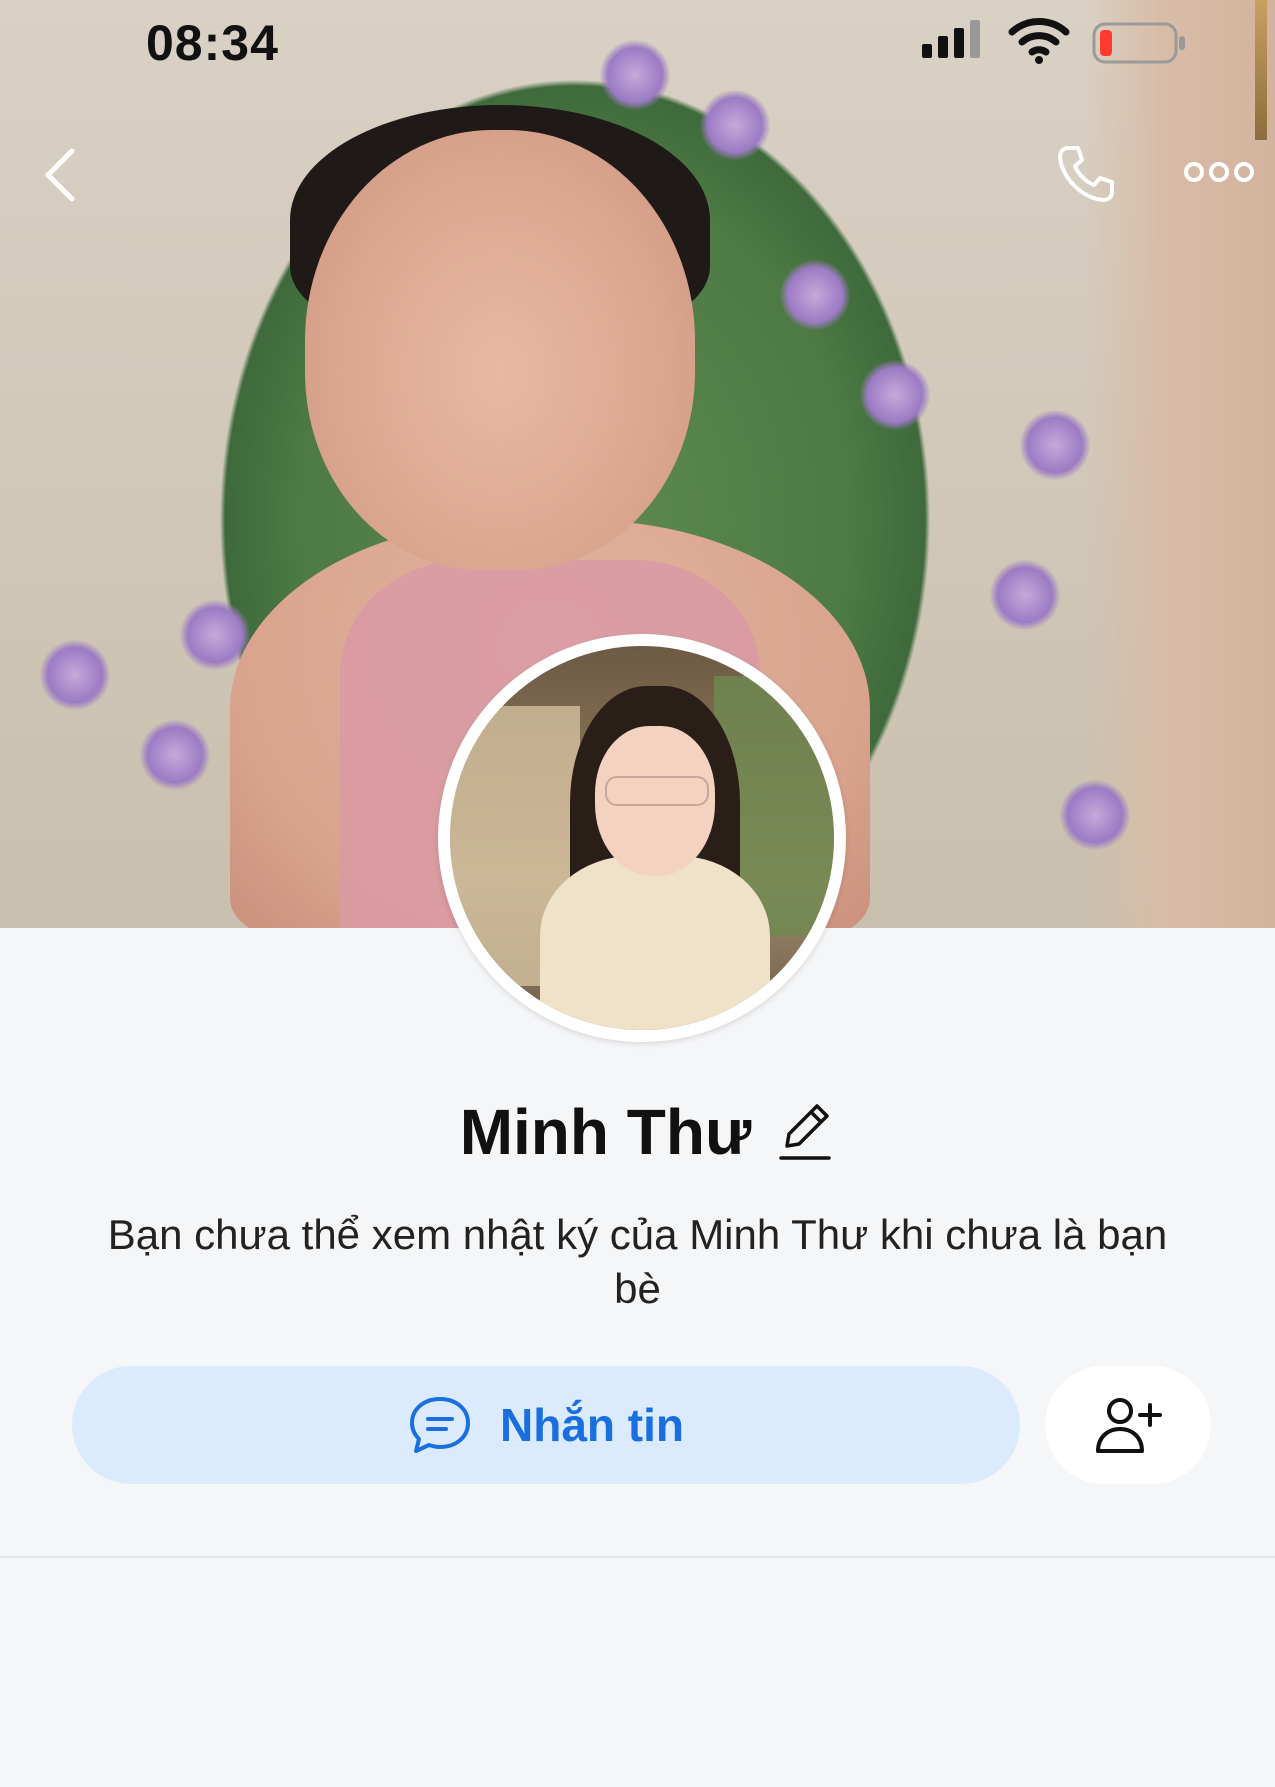 This screenshot has height=1787, width=1275. Describe the element at coordinates (805, 1132) in the screenshot. I see `edit-pencil-icon` at that location.